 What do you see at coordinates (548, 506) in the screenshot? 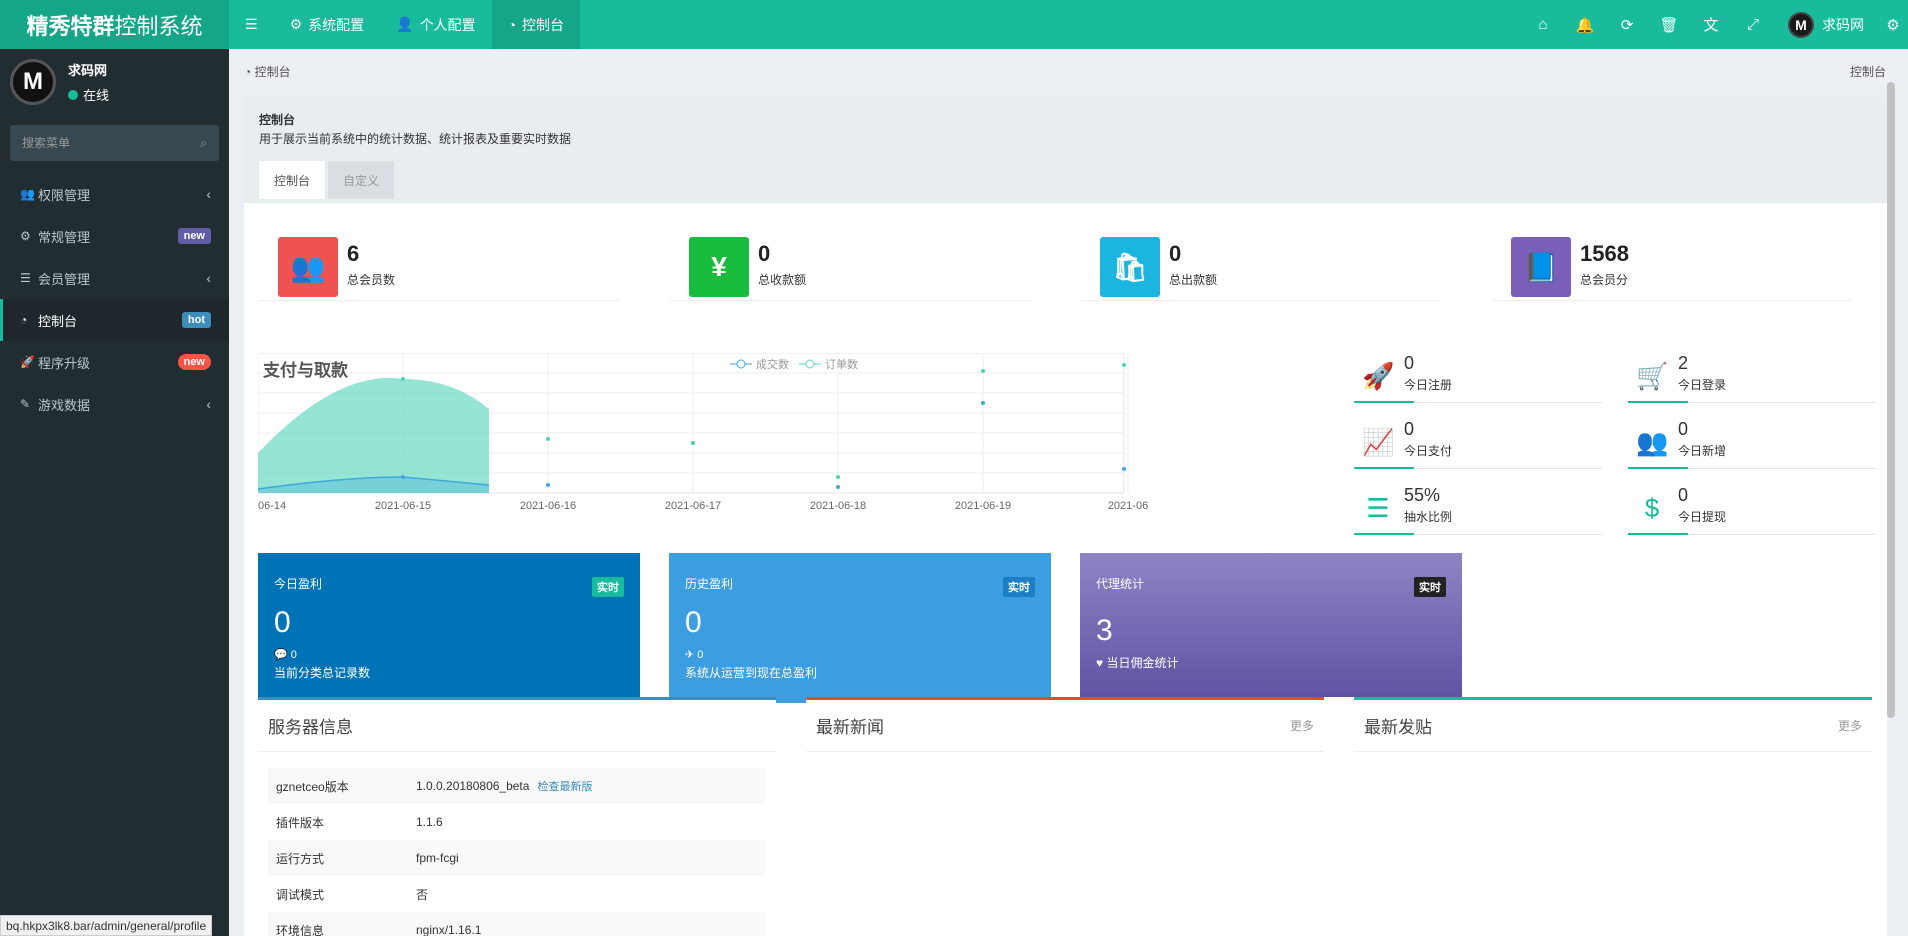
I see `x-tick-label: 2021-06-16` at bounding box center [548, 506].